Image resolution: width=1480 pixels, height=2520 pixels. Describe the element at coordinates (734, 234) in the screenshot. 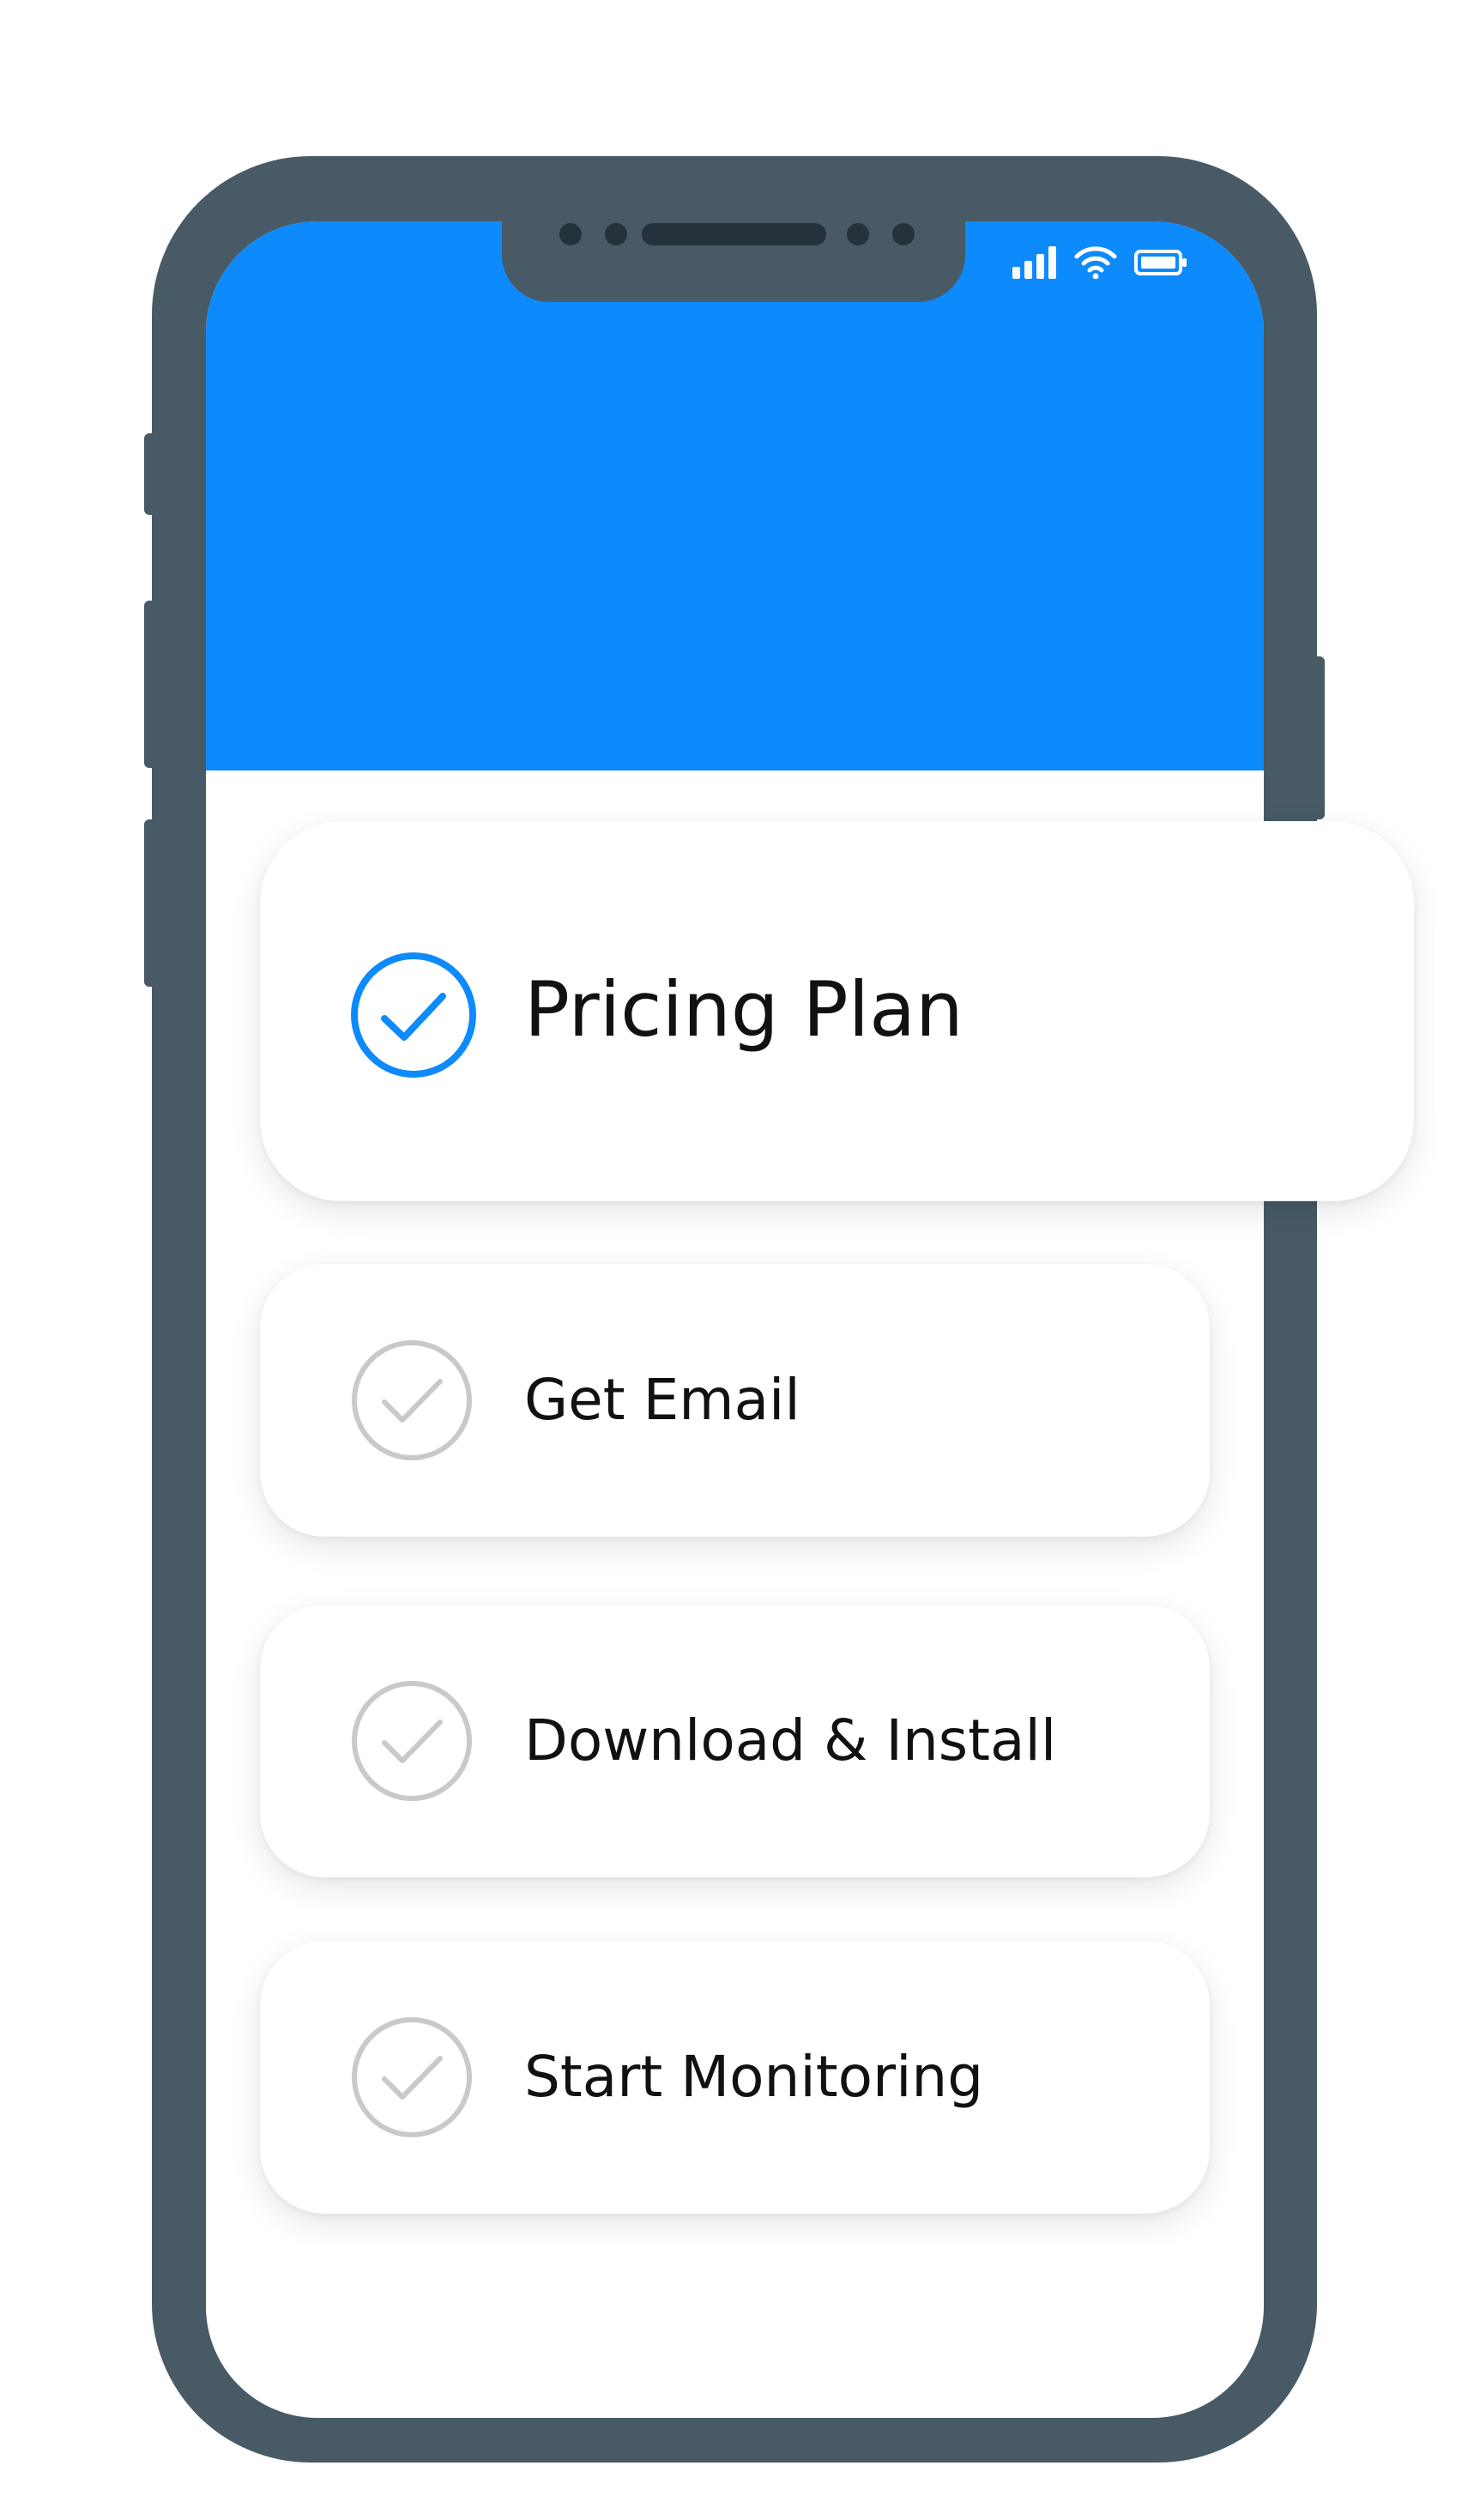

I see `earpiece-speaker` at that location.